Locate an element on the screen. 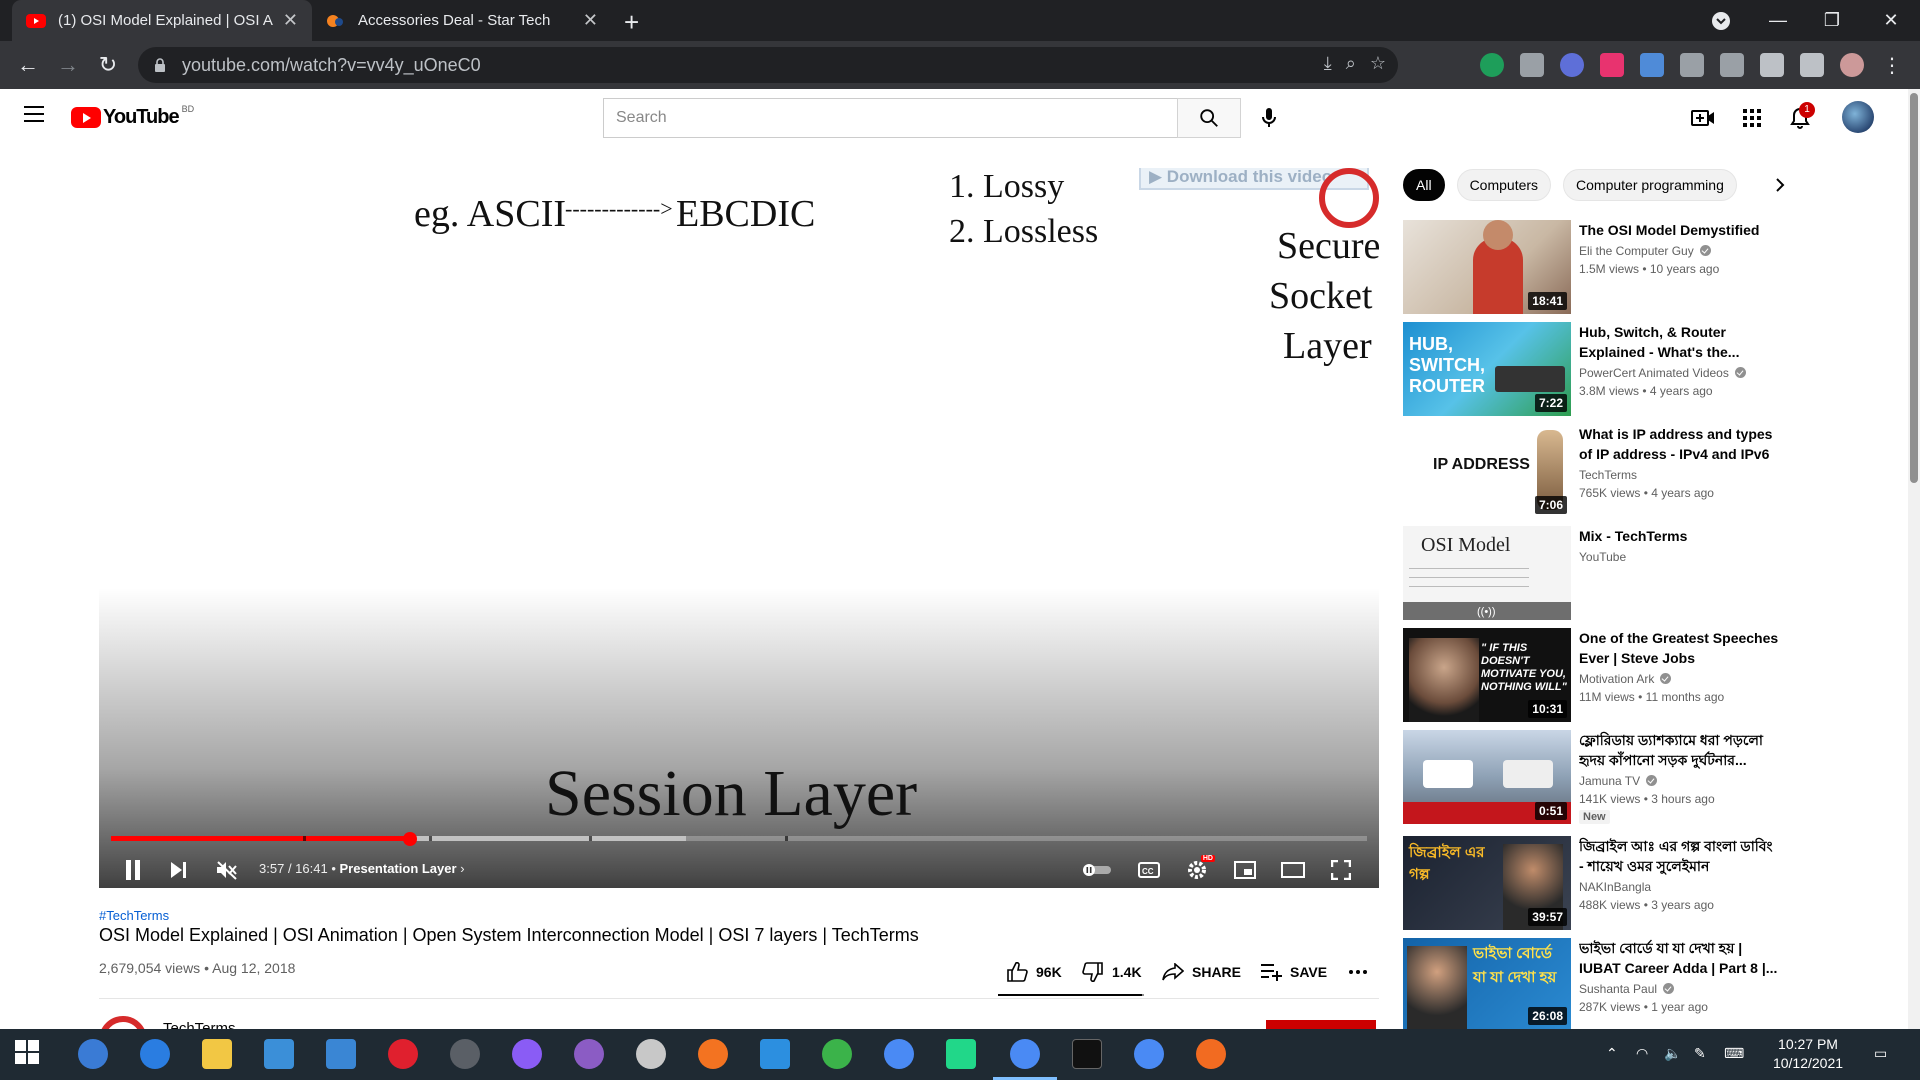 The height and width of the screenshot is (1080, 1920). save-button: SAVE is located at coordinates (1293, 972).